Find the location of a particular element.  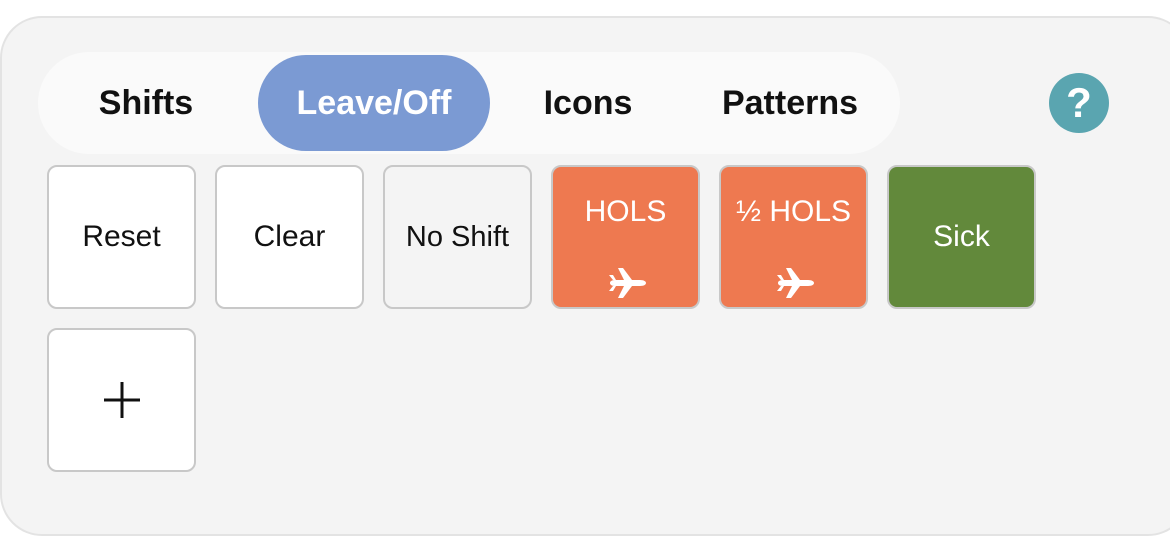

hols-button: HOLS is located at coordinates (625, 237).